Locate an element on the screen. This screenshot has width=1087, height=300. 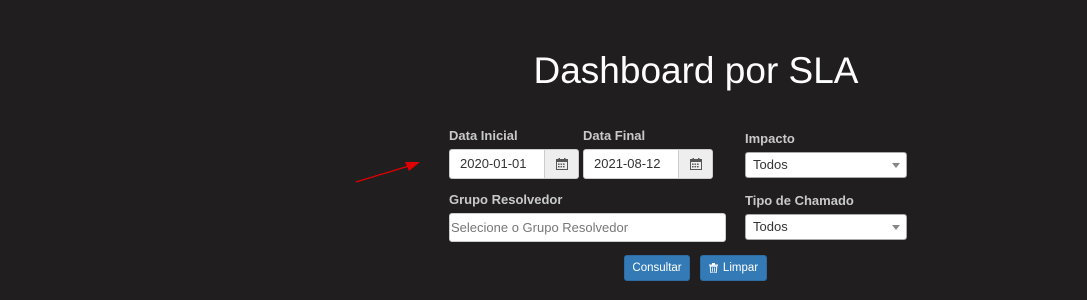
consultar-button-label: Consultar is located at coordinates (657, 268).